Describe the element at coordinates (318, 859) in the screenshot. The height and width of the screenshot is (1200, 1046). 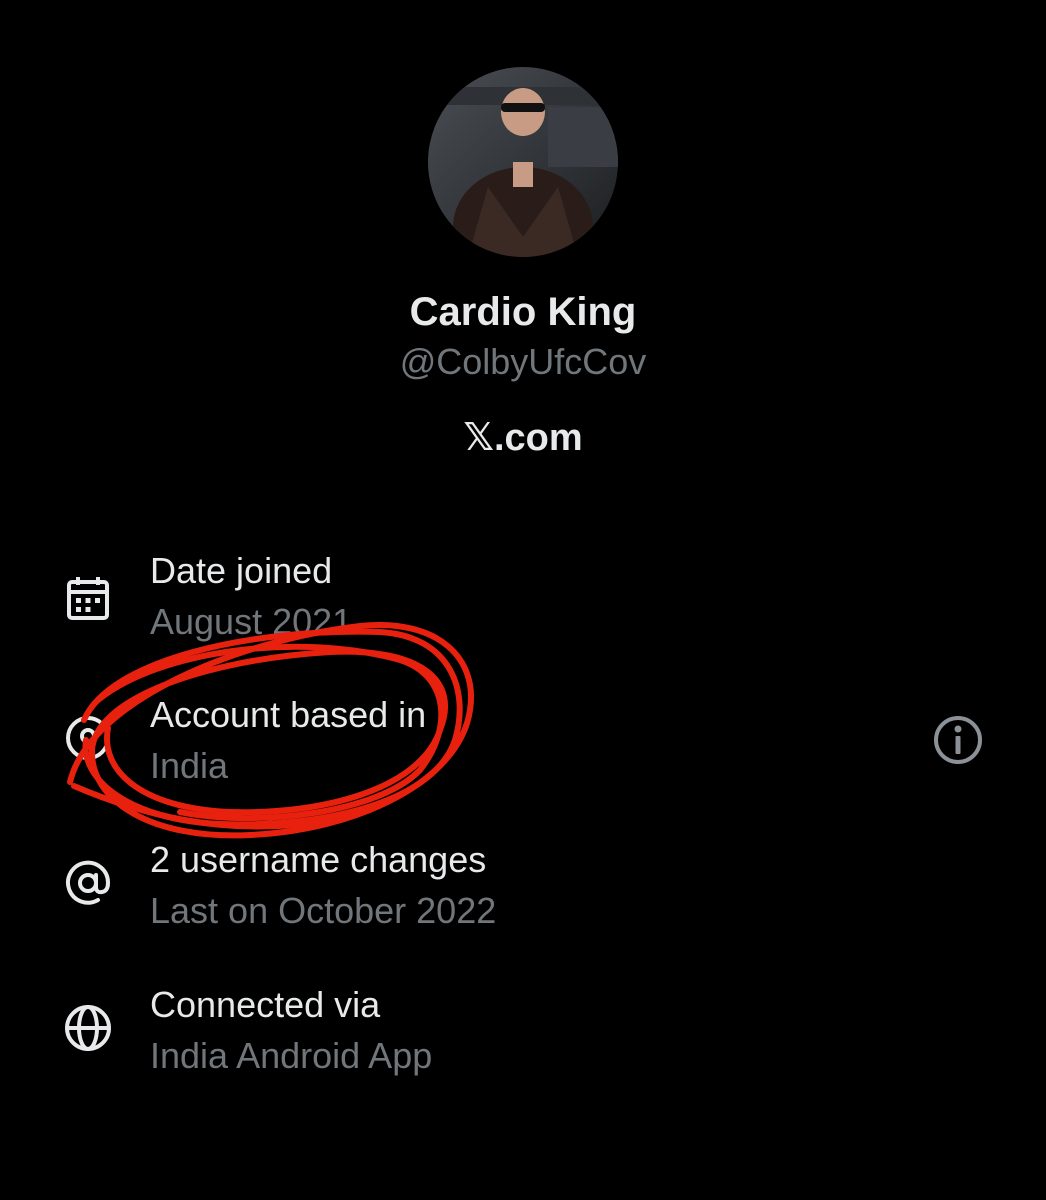
I see `username-changes-label: 2 username changes` at that location.